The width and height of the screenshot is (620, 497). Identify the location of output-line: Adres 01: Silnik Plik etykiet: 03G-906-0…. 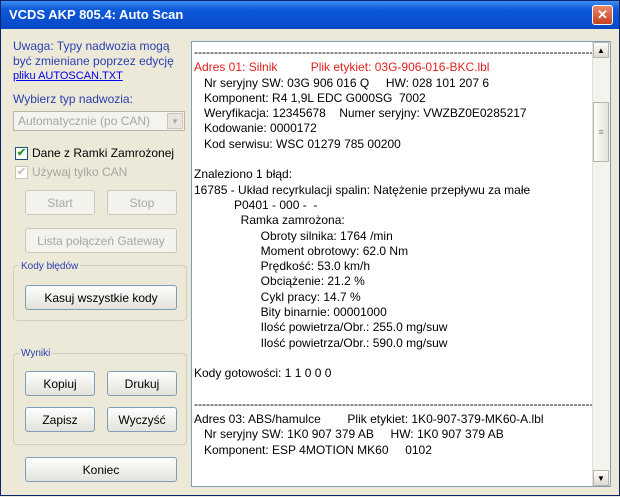
(342, 67).